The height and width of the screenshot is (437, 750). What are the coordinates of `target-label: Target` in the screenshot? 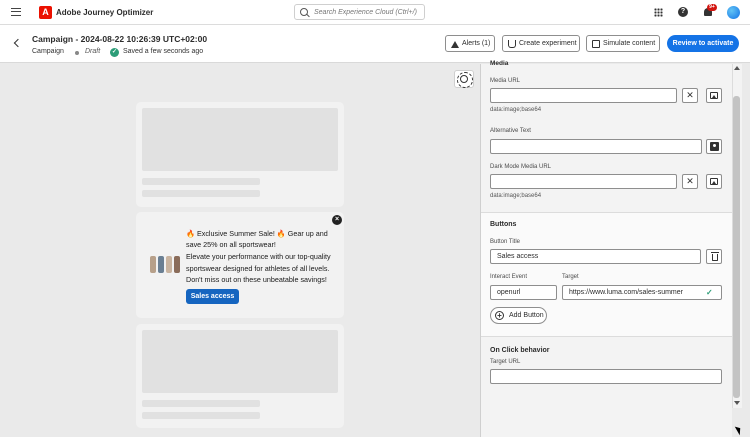 It's located at (570, 277).